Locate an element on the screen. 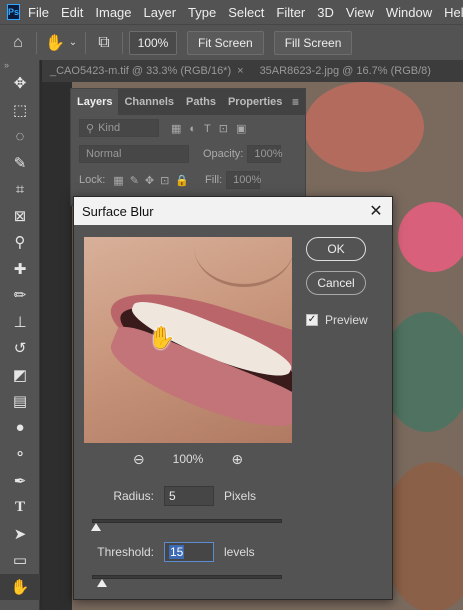 This screenshot has height=610, width=463. scroll-all-windows-icon: ⧉ is located at coordinates (104, 43).